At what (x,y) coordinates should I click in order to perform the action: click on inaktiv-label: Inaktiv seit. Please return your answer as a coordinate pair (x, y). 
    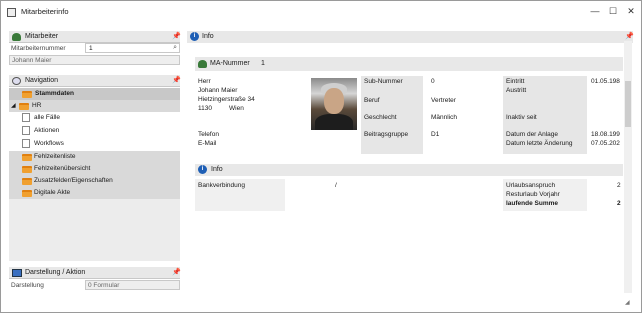
    Looking at the image, I should click on (521, 117).